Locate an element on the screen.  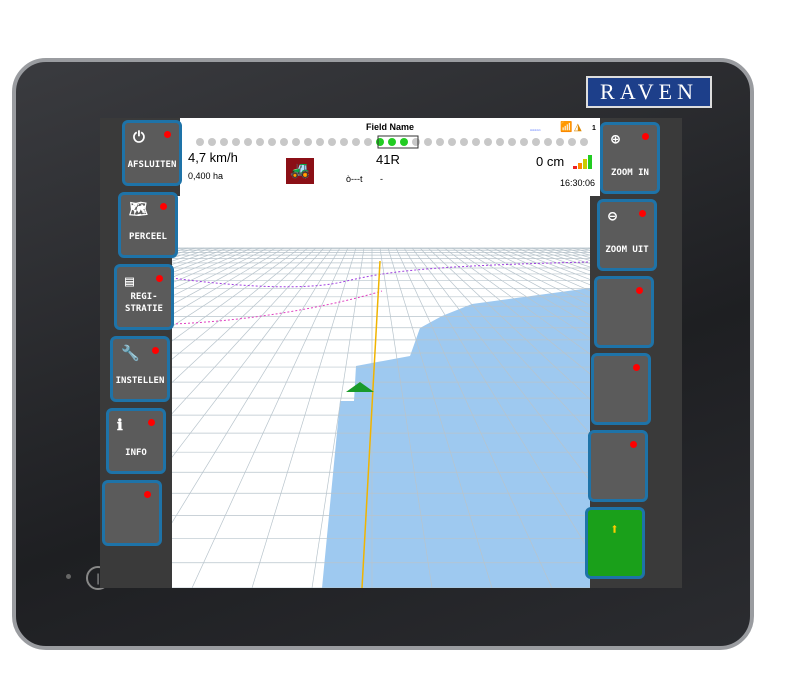
button-label: INSTELLEN is located at coordinates (140, 381).